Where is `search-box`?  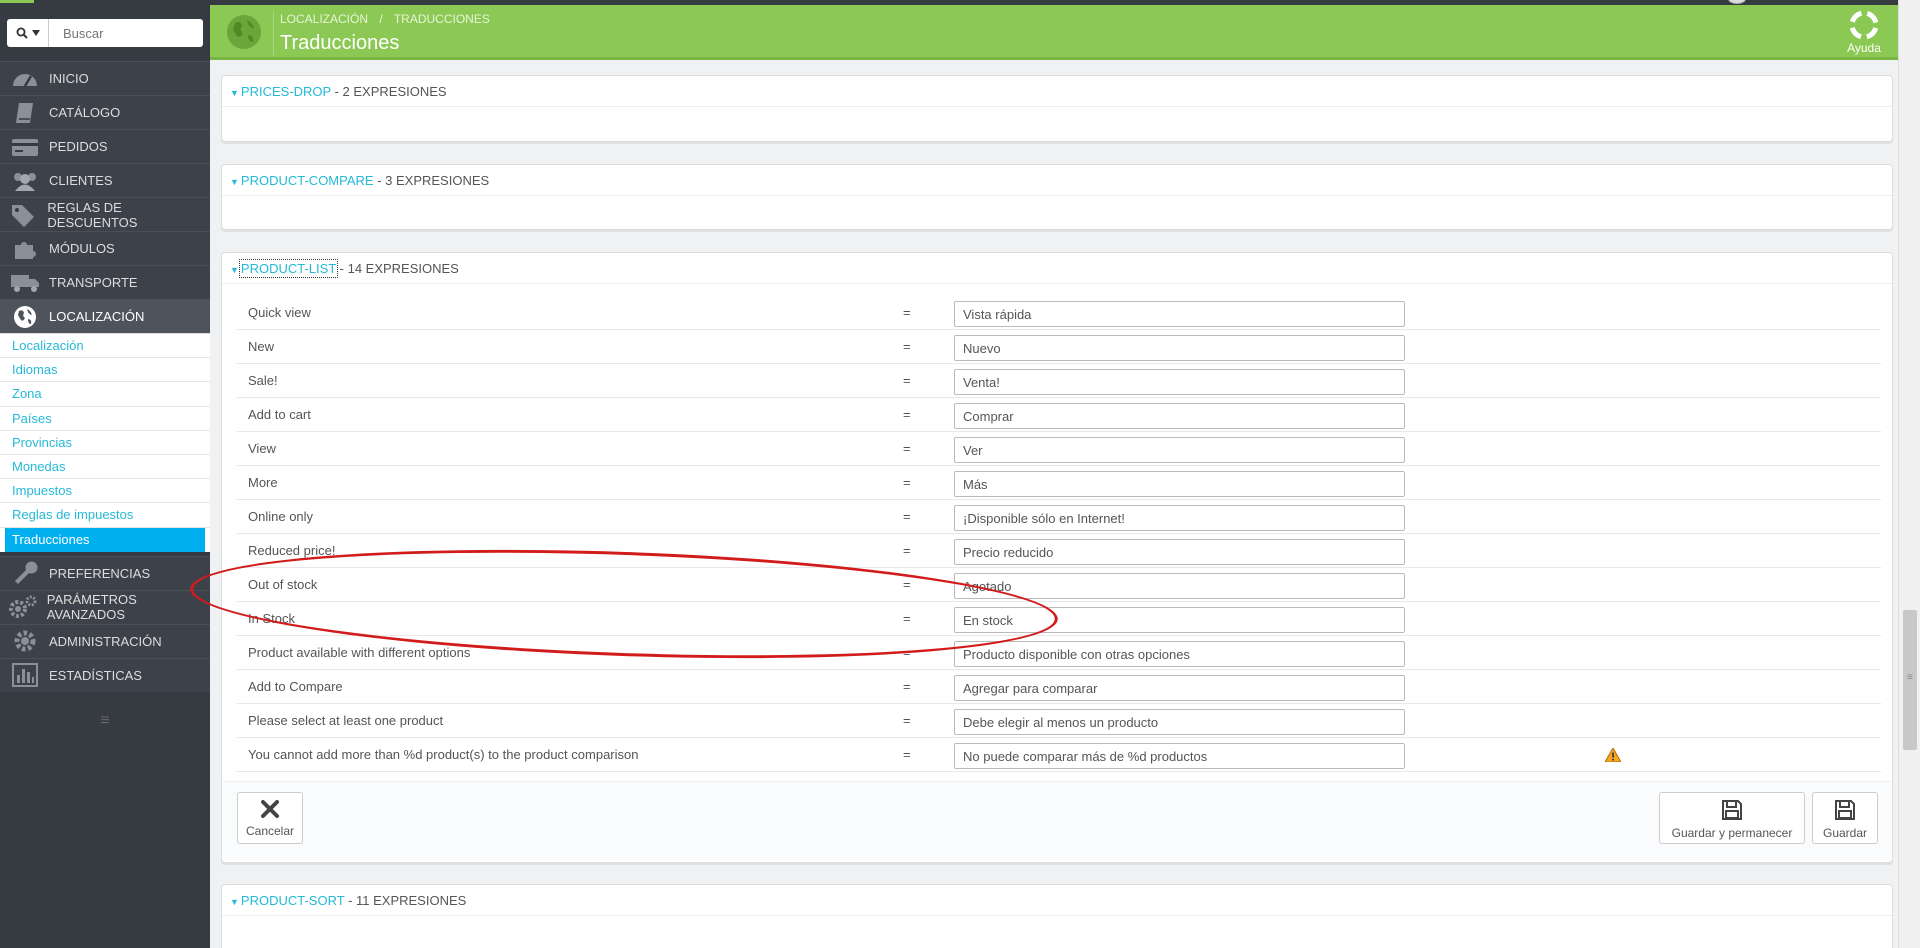
search-box is located at coordinates (105, 33).